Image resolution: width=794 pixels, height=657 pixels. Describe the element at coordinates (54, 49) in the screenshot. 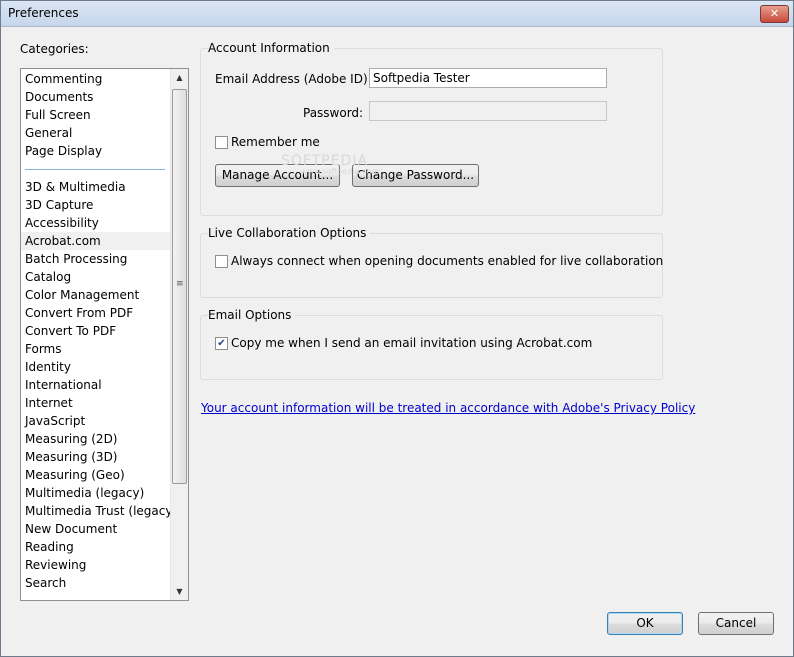

I see `categories-label: Categories:` at that location.